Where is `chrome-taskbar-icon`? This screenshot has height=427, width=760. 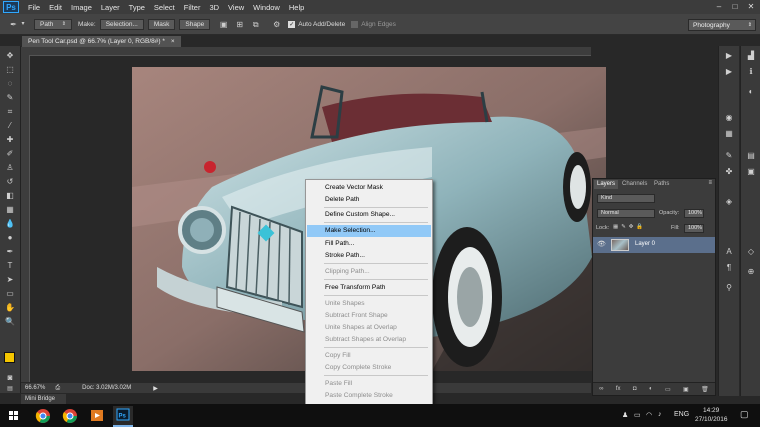 chrome-taskbar-icon is located at coordinates (43, 415).